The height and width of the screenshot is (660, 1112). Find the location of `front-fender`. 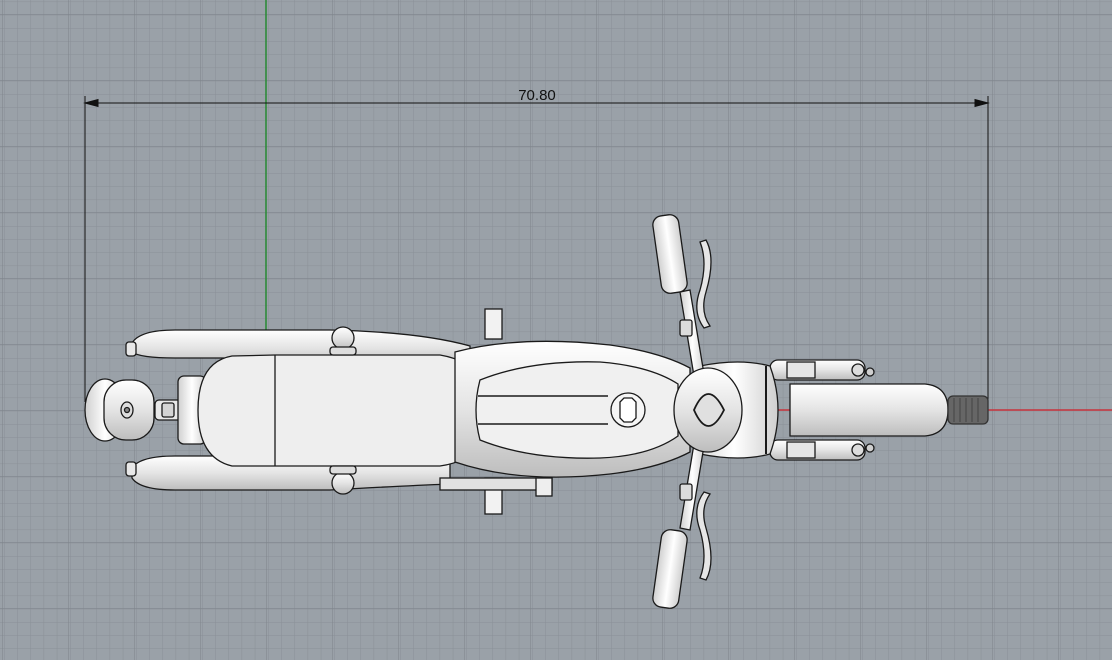

front-fender is located at coordinates (869, 410).